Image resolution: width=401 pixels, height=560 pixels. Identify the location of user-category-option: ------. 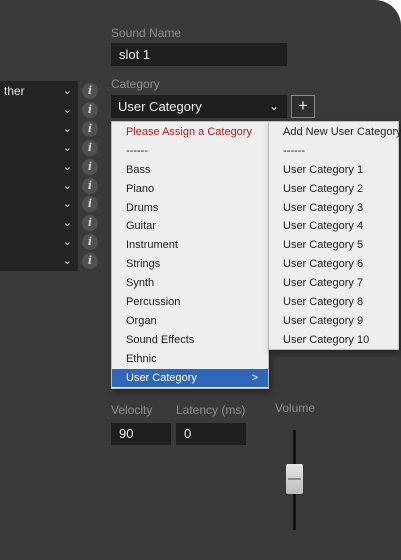
(333, 151).